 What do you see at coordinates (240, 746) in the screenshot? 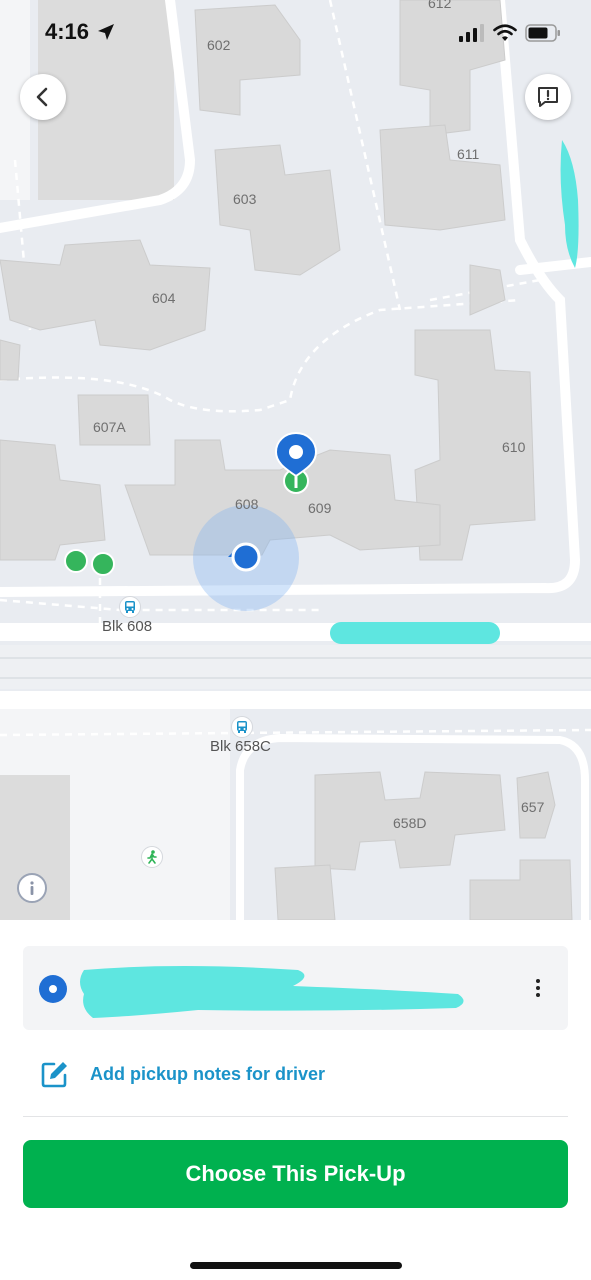
I see `bus-stop-label: Blk 658C` at bounding box center [240, 746].